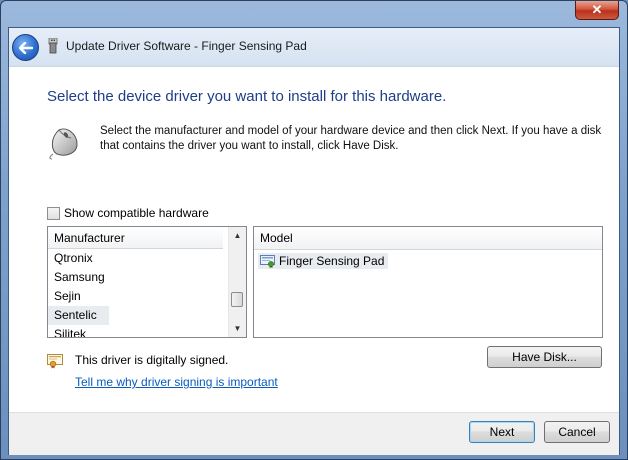 The width and height of the screenshot is (628, 460). What do you see at coordinates (237, 235) in the screenshot?
I see `scroll-up-icon: ▲` at bounding box center [237, 235].